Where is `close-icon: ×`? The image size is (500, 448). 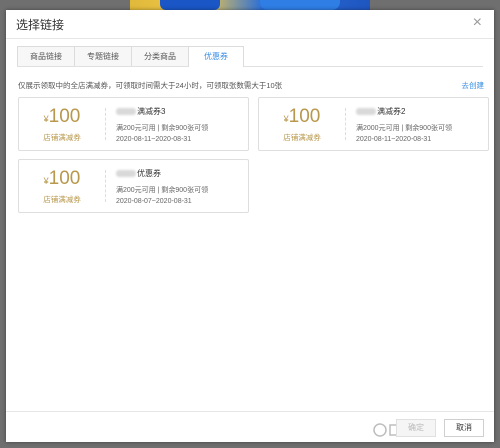
close-icon: × is located at coordinates (477, 23).